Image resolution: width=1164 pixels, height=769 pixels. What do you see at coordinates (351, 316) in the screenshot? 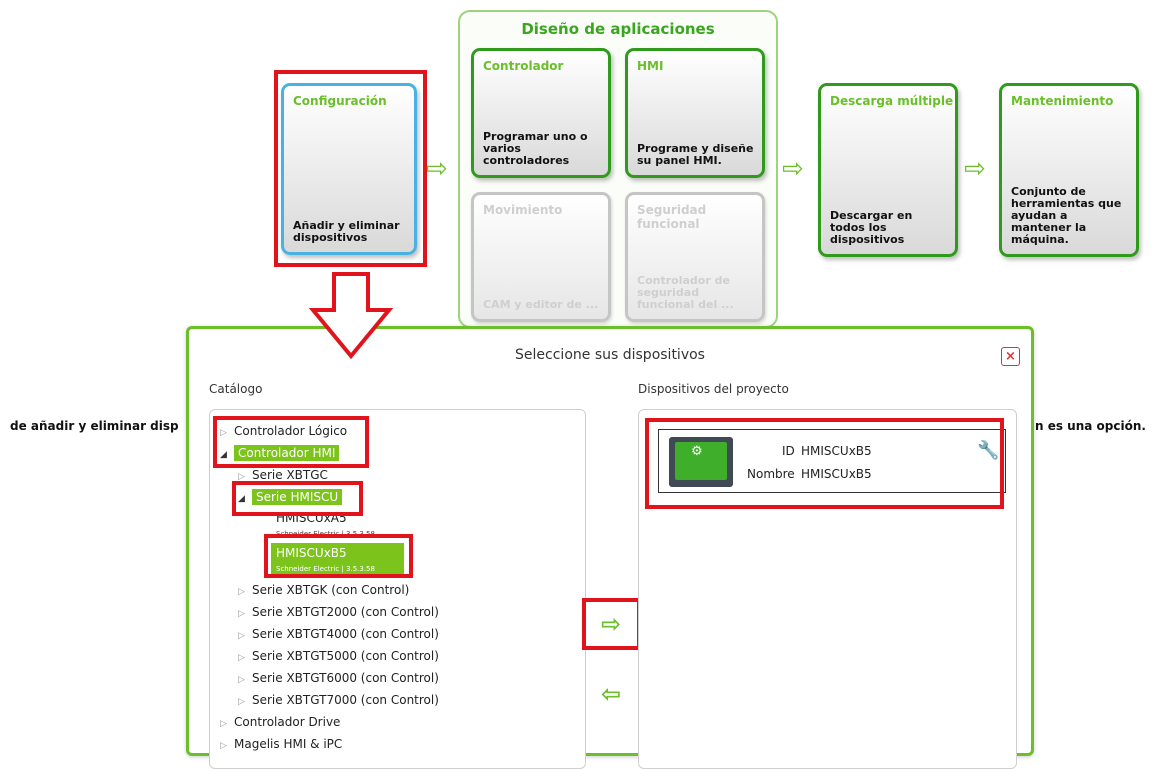
I see `down-arrow-icon` at bounding box center [351, 316].